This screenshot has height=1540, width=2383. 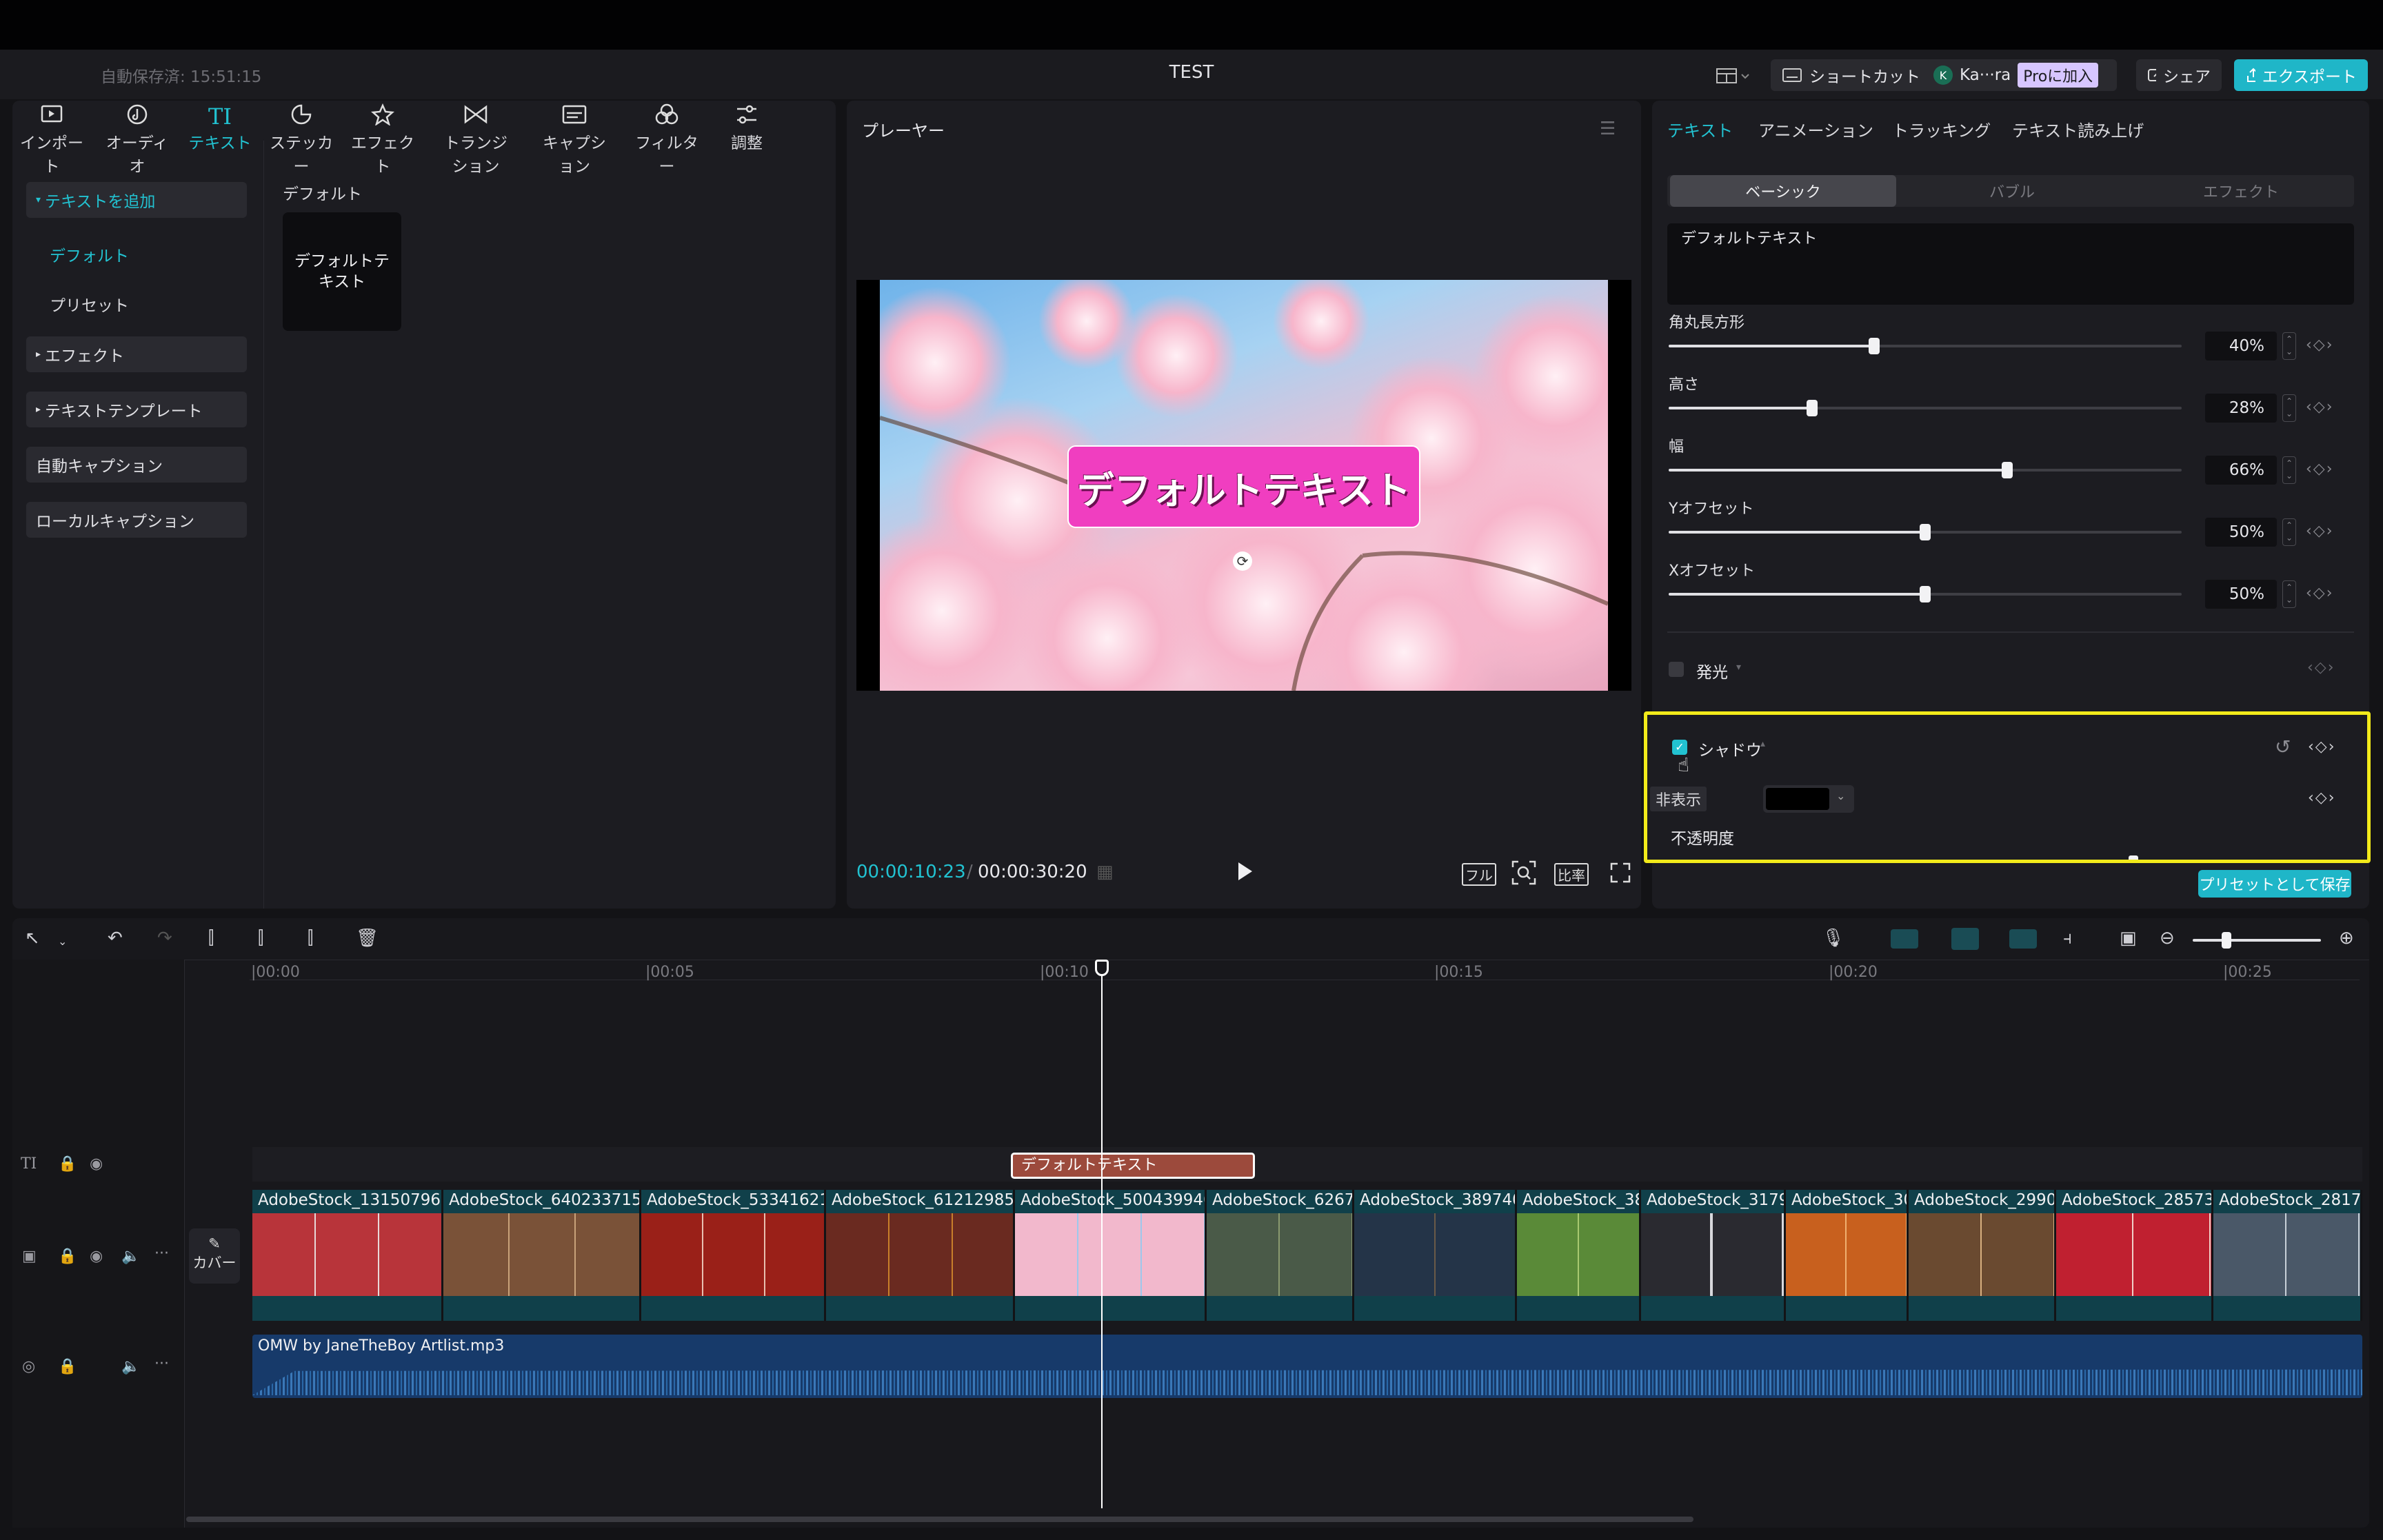 I want to click on video-clip: AdobeStock_389740, so click(x=1435, y=1256).